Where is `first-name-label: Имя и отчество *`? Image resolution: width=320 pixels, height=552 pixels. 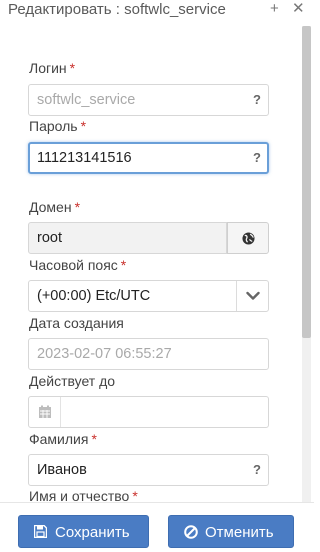 first-name-label: Имя и отчество * is located at coordinates (83, 495).